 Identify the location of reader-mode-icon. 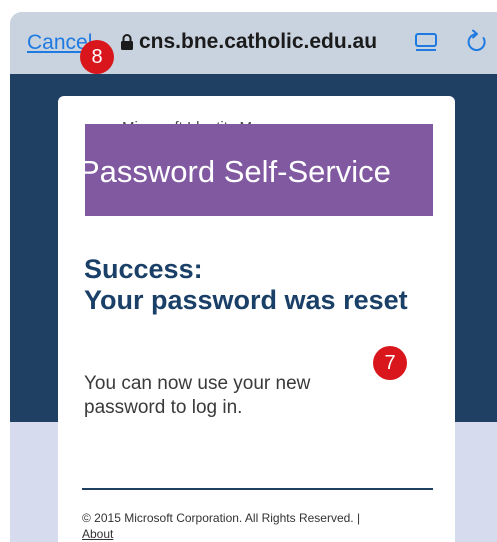
(426, 43).